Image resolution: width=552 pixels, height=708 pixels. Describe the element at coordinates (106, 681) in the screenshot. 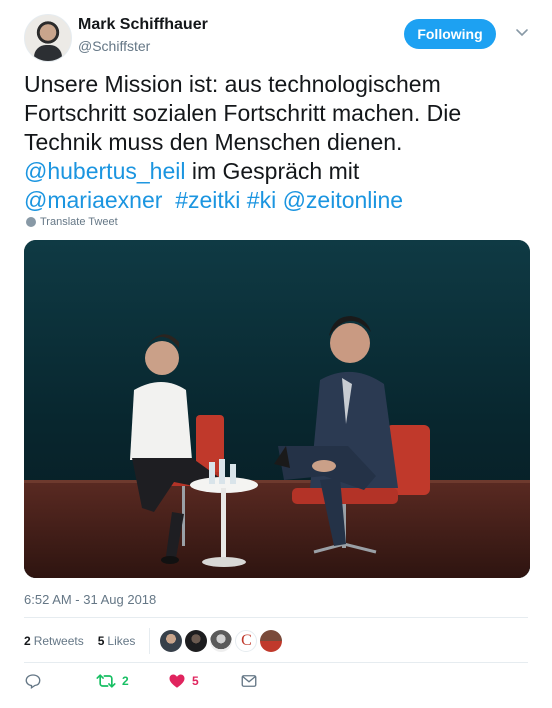

I see `retweet-icon` at that location.